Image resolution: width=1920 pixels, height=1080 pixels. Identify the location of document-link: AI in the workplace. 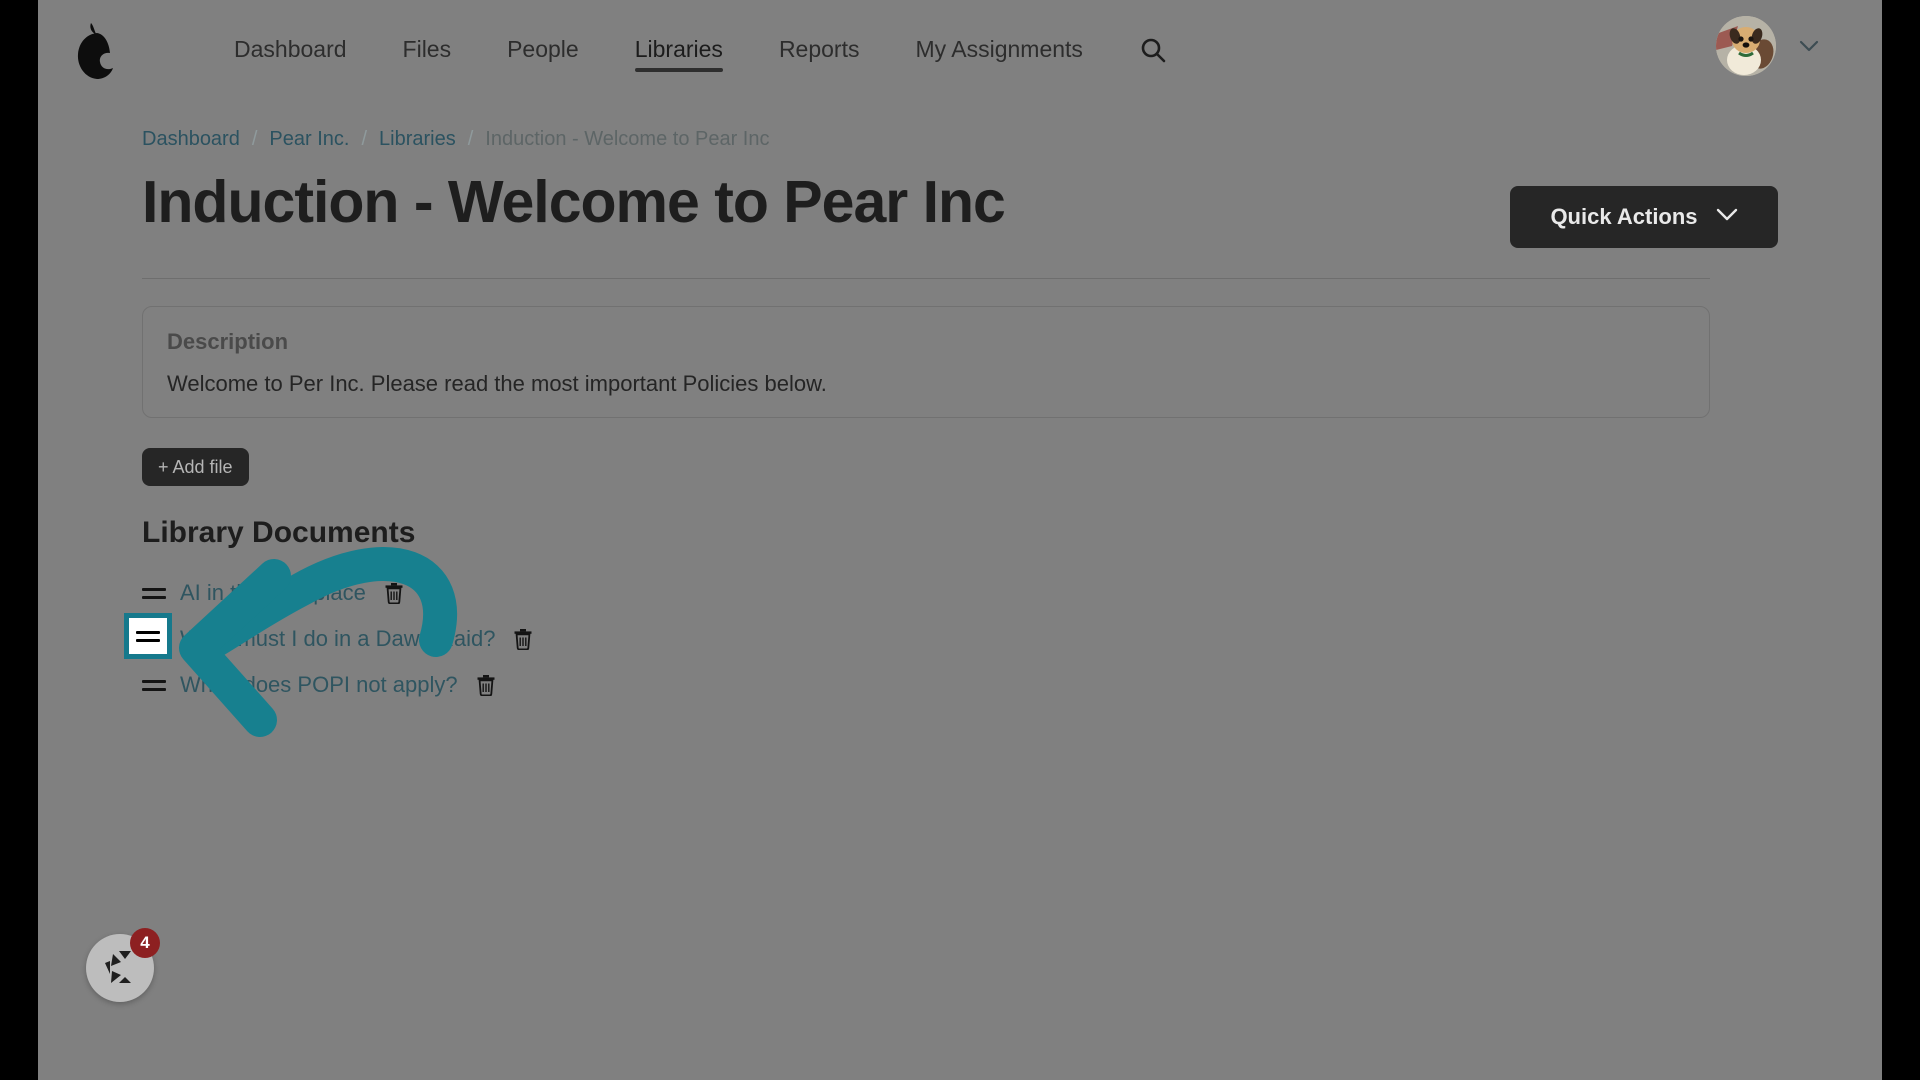
(273, 593).